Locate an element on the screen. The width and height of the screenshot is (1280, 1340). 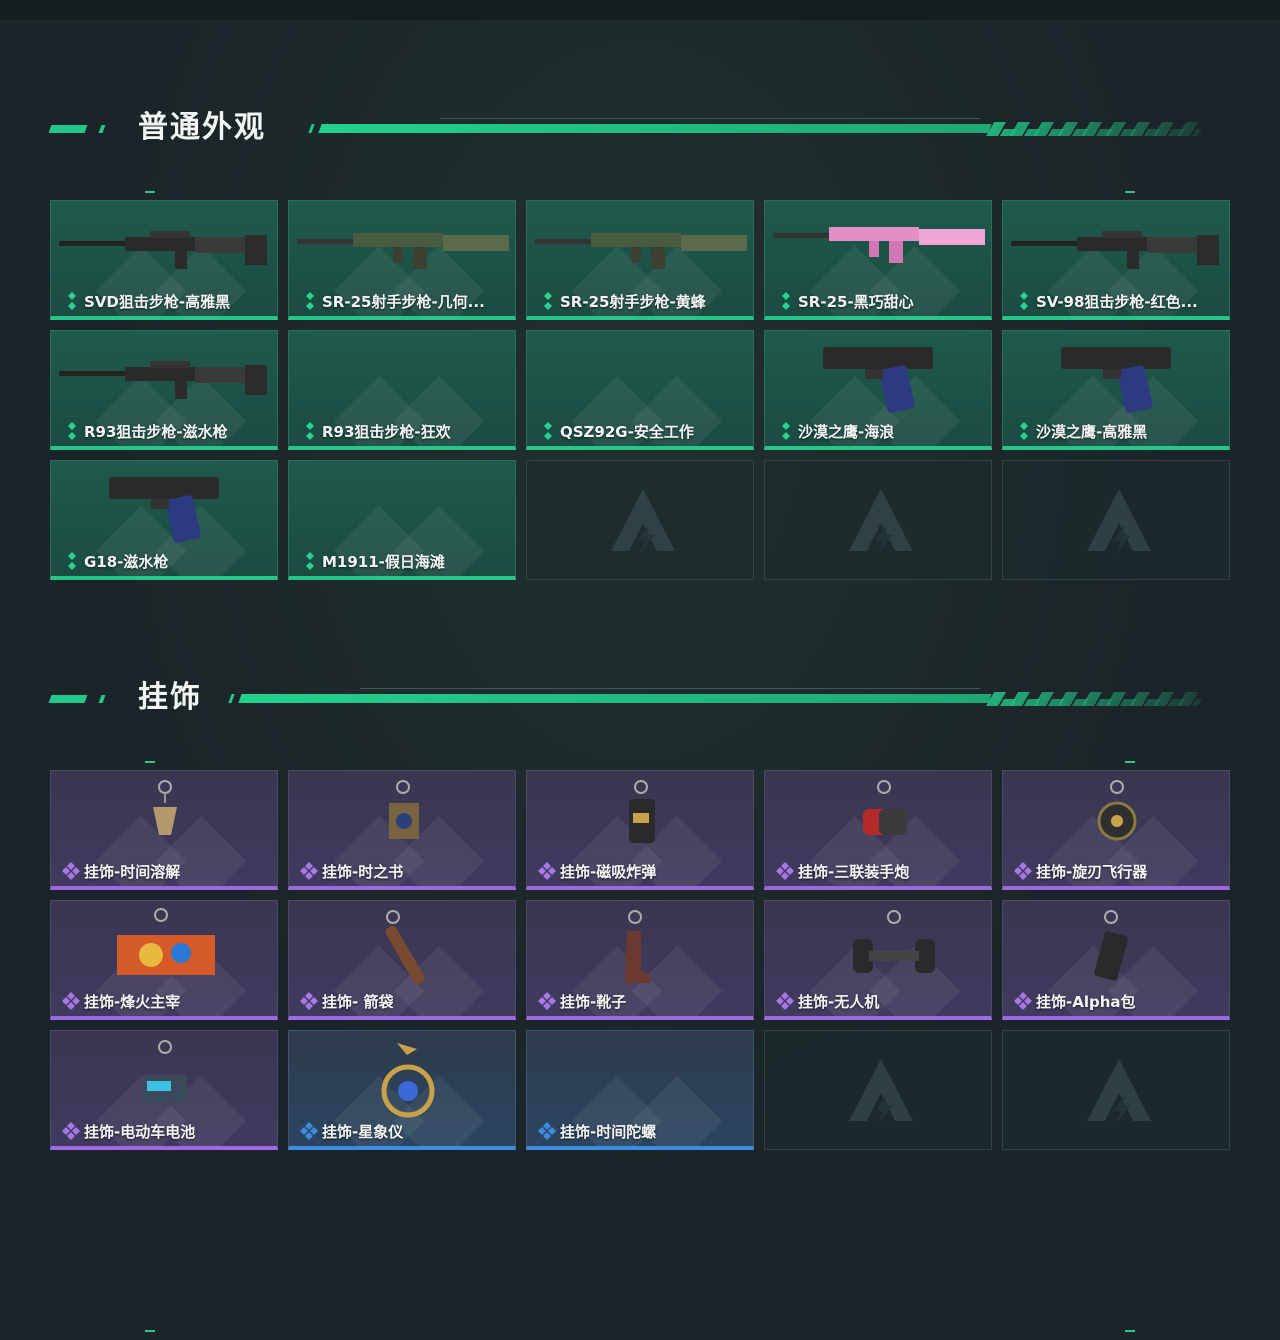
item-card: 挂饰-旋刃飞行器 is located at coordinates (1116, 830).